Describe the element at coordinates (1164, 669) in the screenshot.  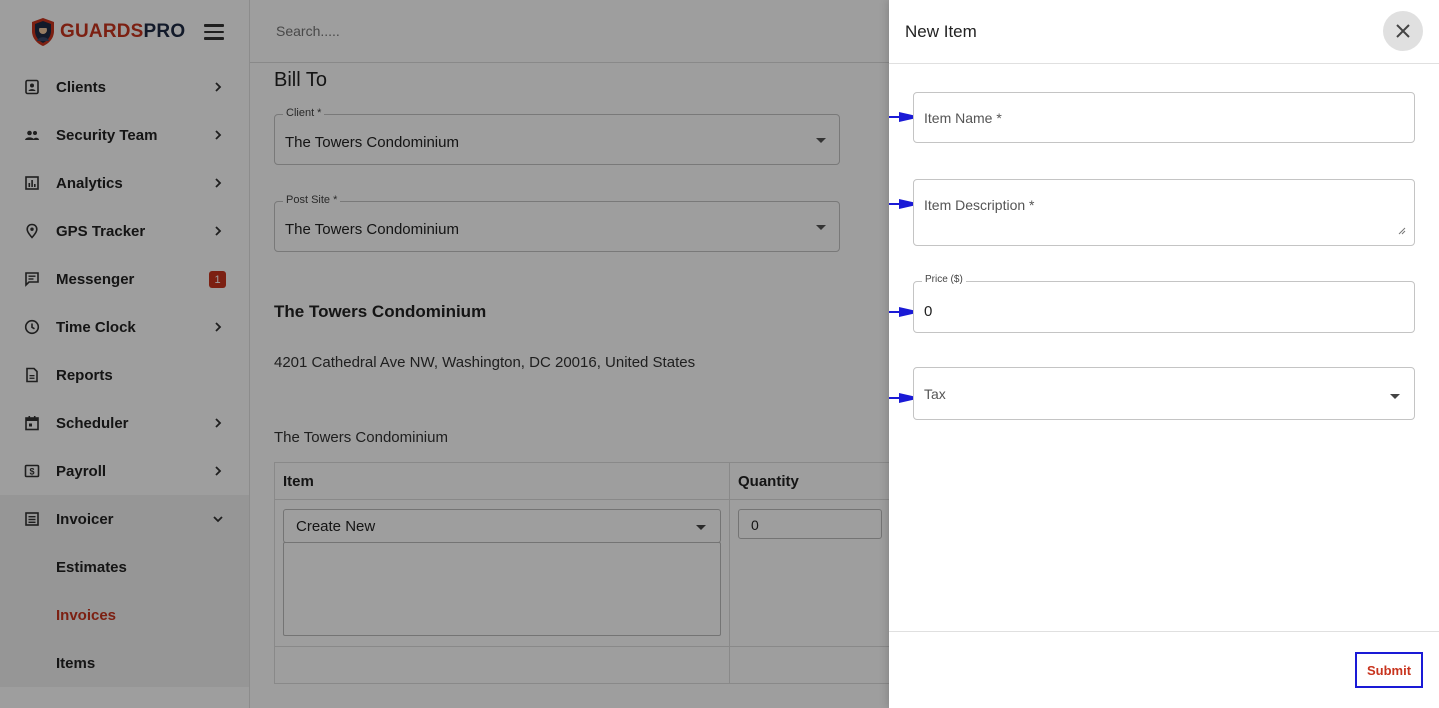
I see `drawer-footer: Submit` at that location.